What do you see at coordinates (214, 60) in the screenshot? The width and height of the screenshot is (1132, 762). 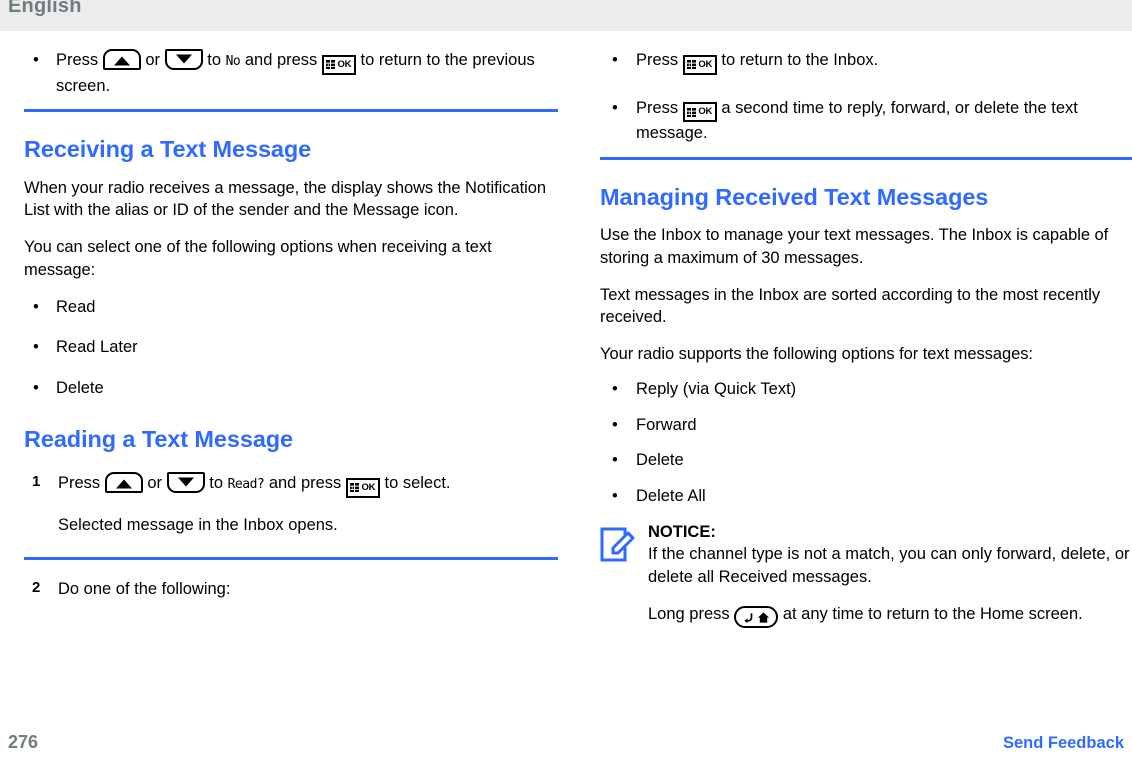 I see `bullet-text-part-c: to` at bounding box center [214, 60].